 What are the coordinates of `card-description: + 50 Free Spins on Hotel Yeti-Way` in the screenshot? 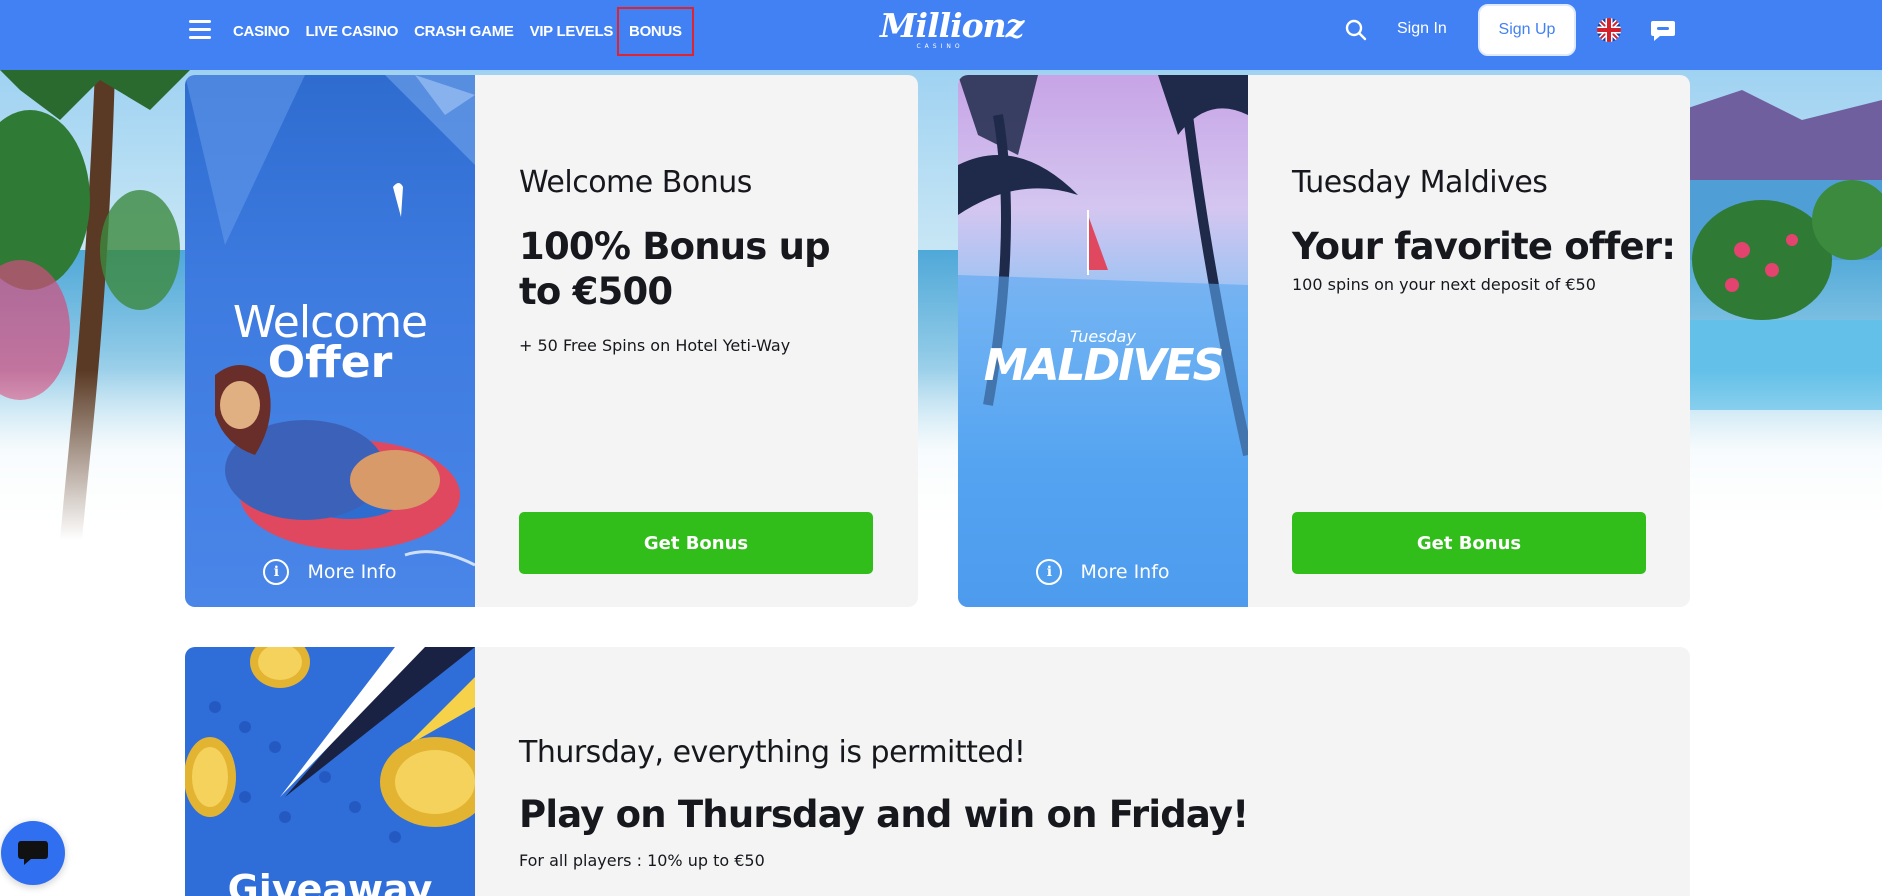 It's located at (655, 345).